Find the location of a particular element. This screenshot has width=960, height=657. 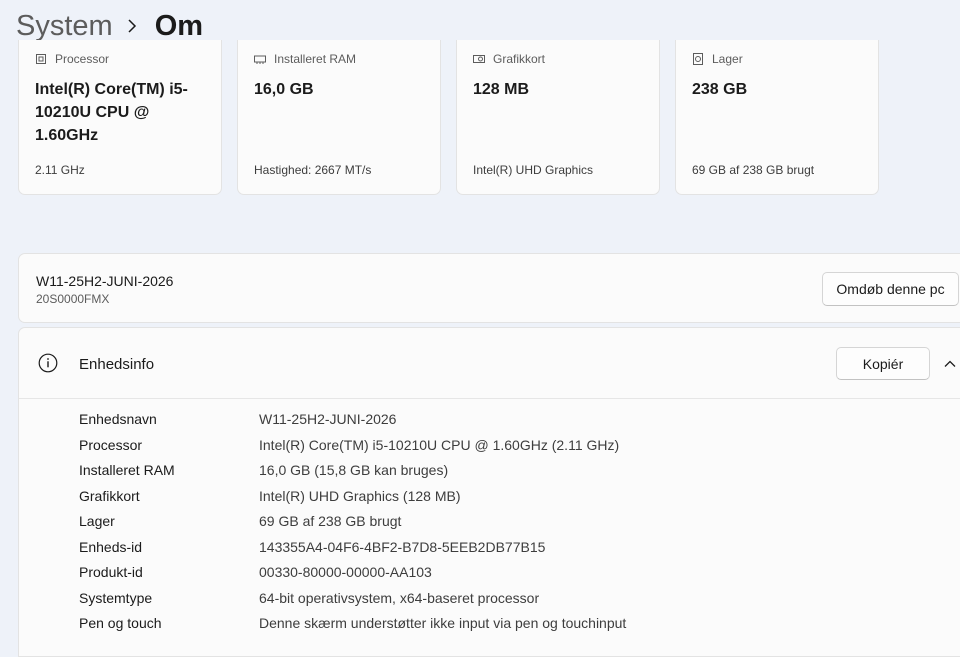

device-spec-row: Enhedsnavn W11-25H2-JUNI-2026 is located at coordinates (489, 421).